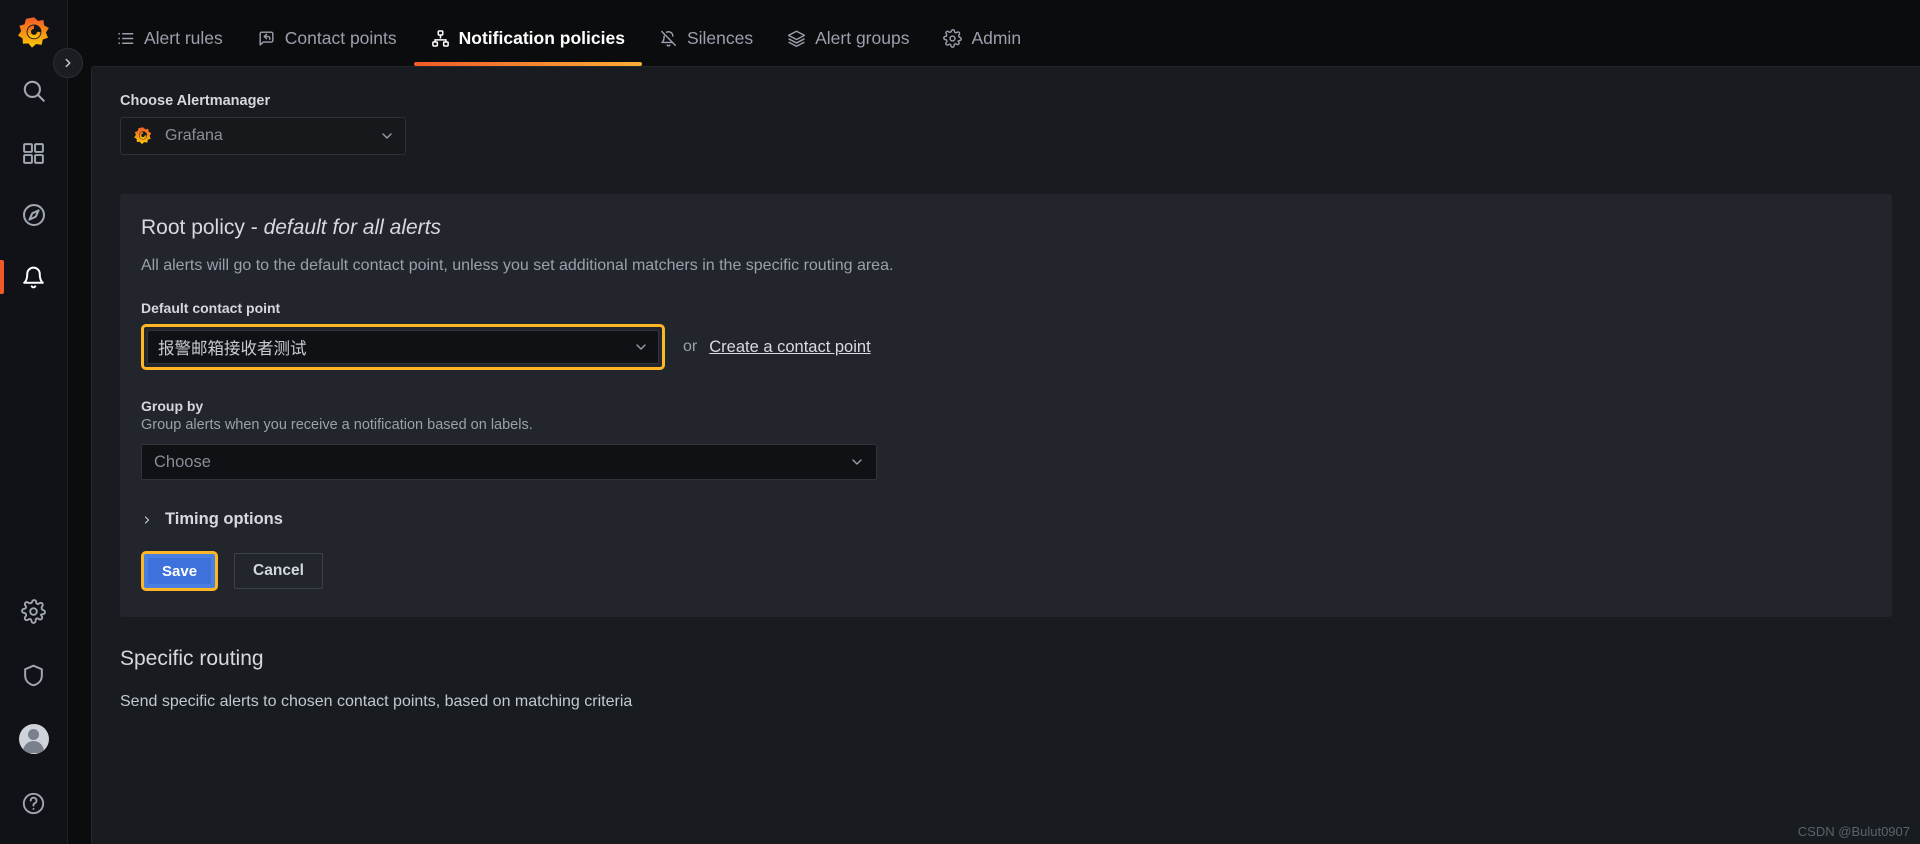 This screenshot has width=1920, height=844. Describe the element at coordinates (1016, 519) in the screenshot. I see `timing-options-toggle: Timing options` at that location.